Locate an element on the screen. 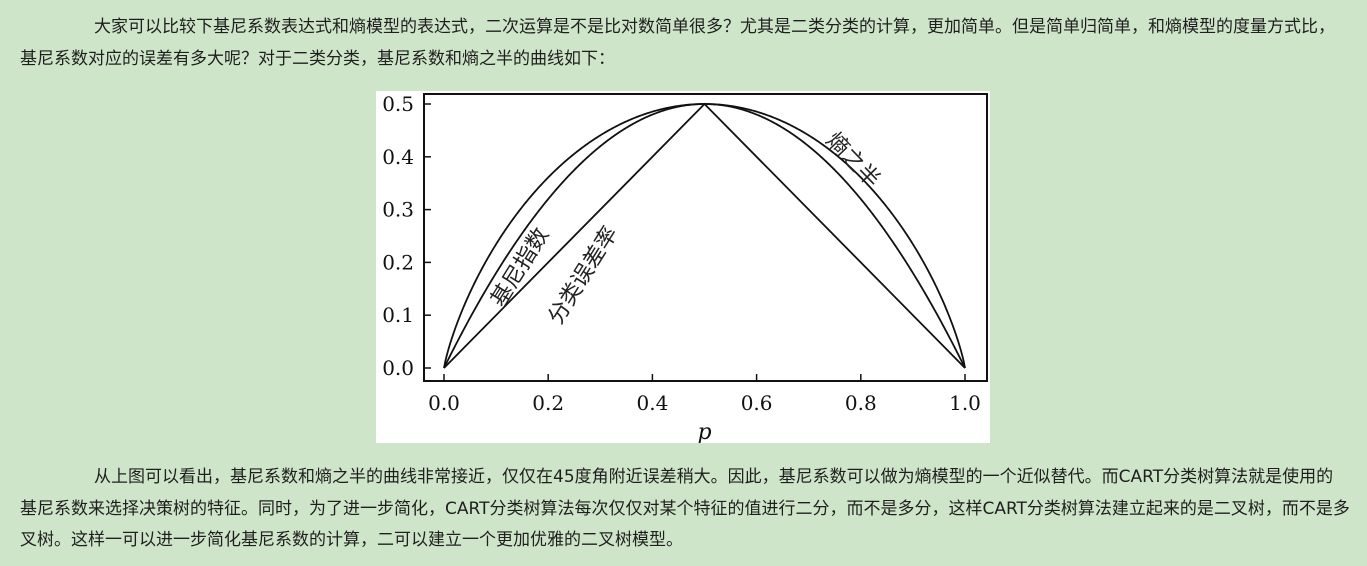 The height and width of the screenshot is (566, 1367). x-axis-title: p is located at coordinates (704, 431).